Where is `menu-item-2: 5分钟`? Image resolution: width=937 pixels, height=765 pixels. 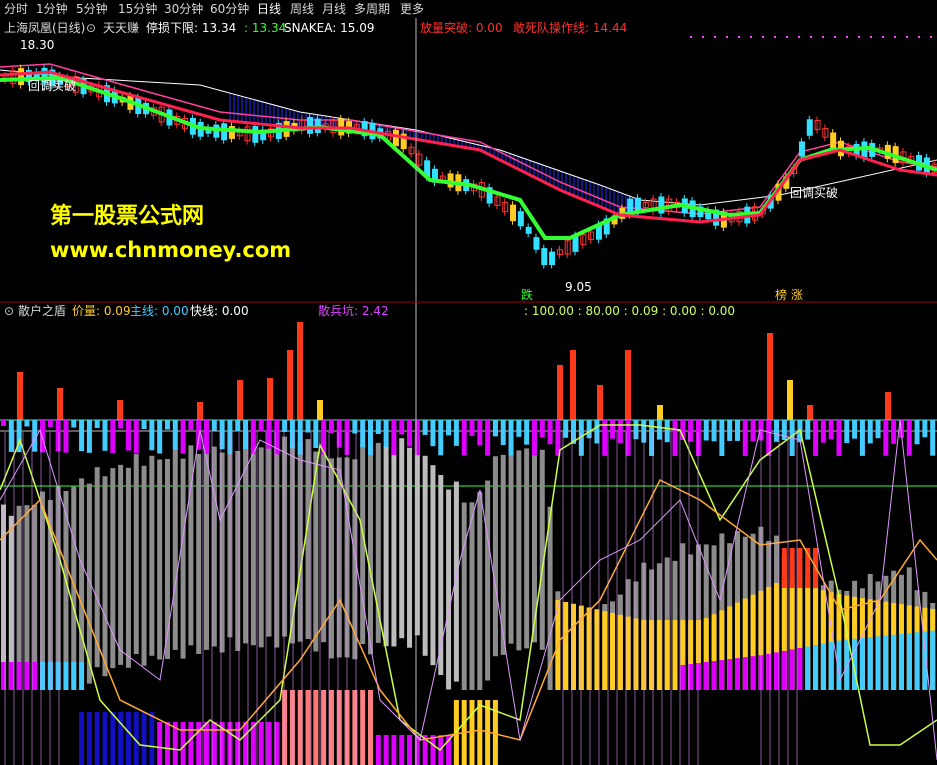 menu-item-2: 5分钟 is located at coordinates (92, 9).